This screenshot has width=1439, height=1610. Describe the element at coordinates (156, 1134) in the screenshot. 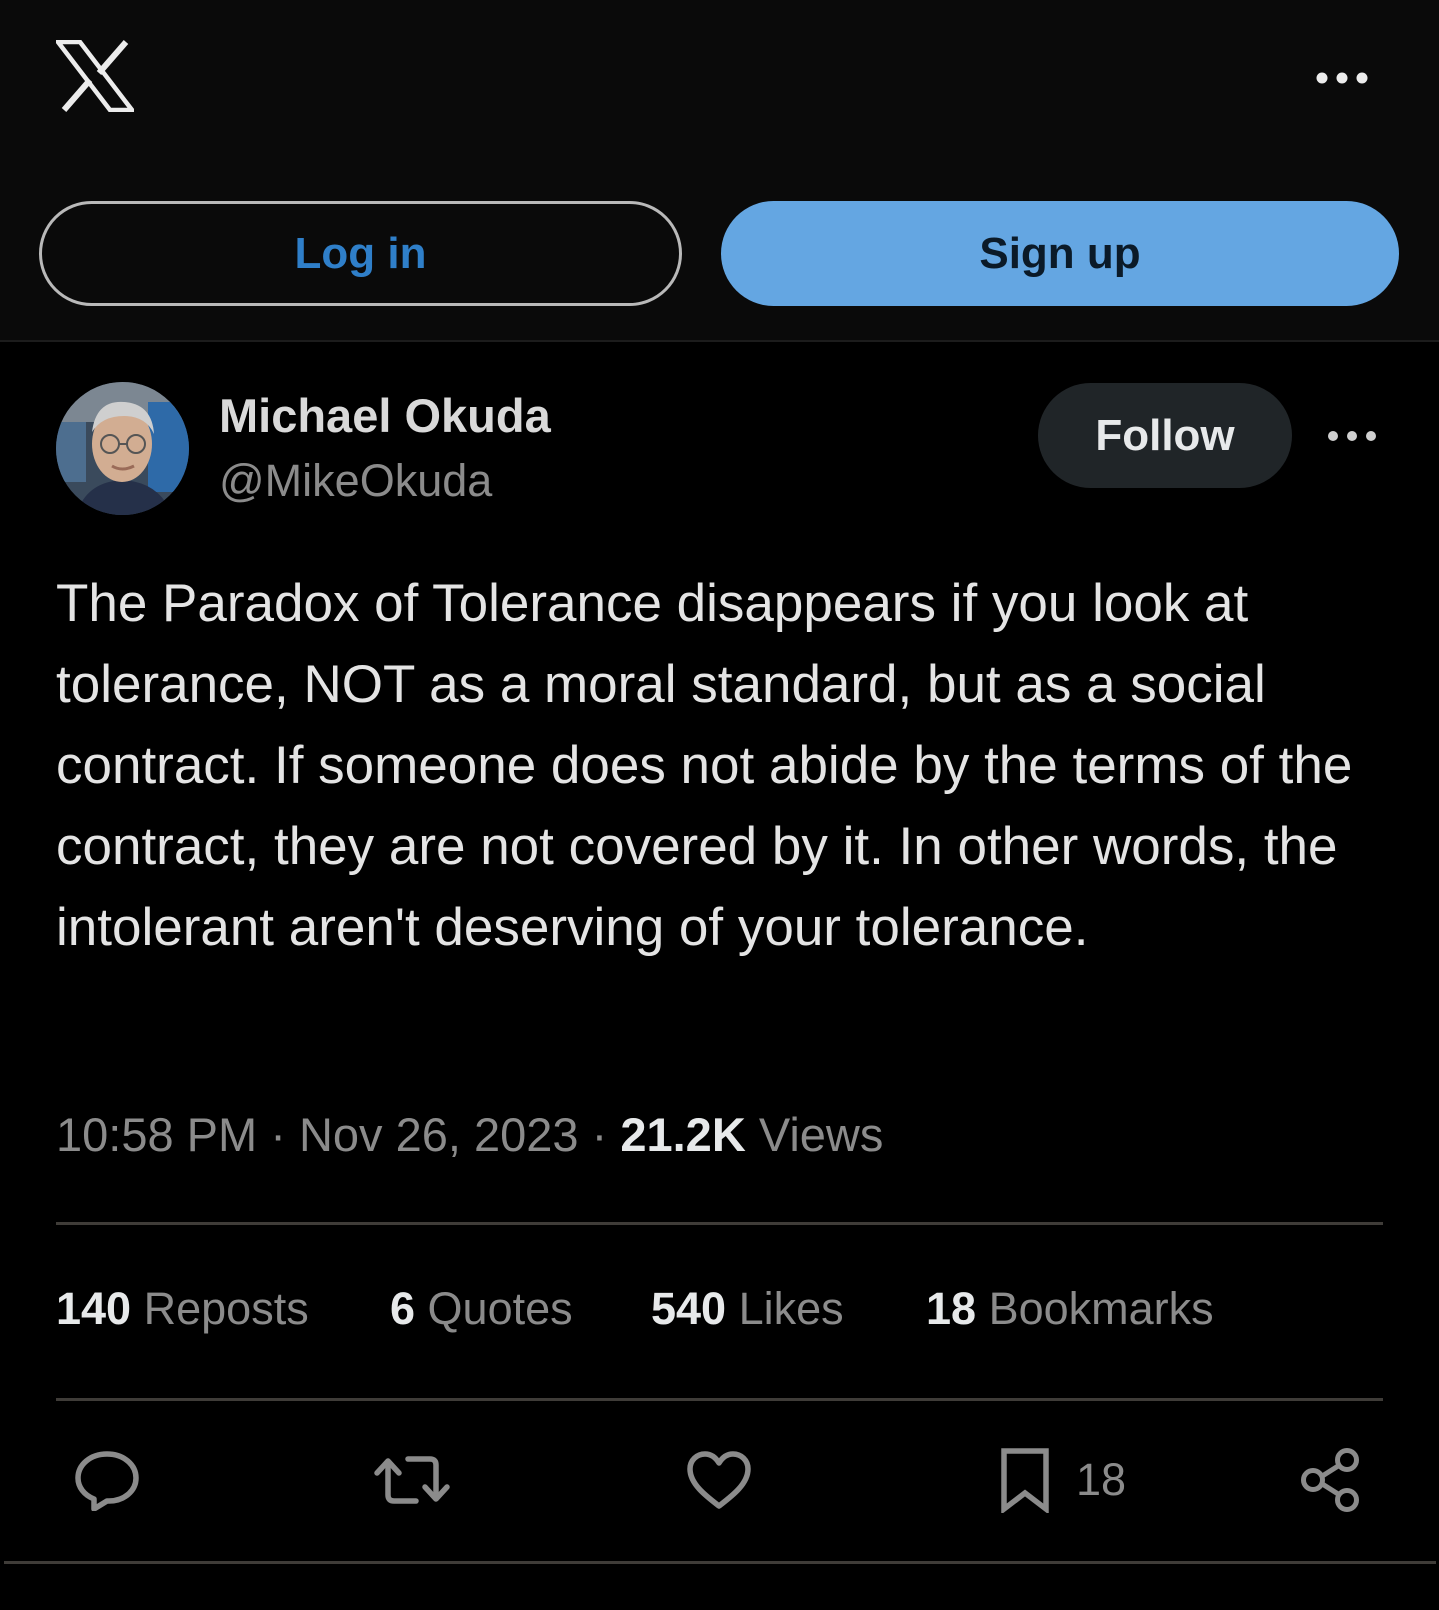

I see `post-time: 10:58 PM` at that location.